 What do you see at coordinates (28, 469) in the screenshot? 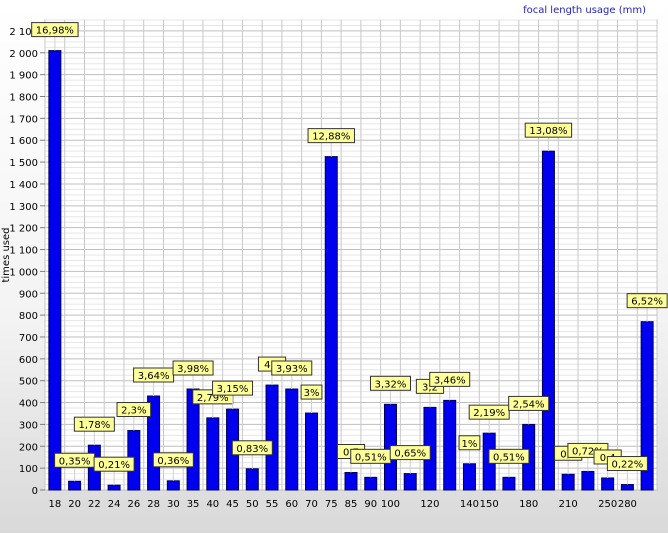
I see `y-tick-label: 100` at bounding box center [28, 469].